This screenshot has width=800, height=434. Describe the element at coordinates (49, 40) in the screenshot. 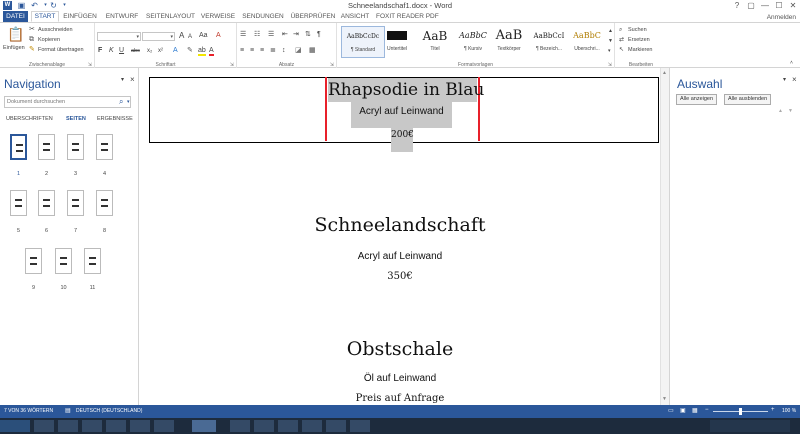

I see `copy-button: Kopieren` at that location.